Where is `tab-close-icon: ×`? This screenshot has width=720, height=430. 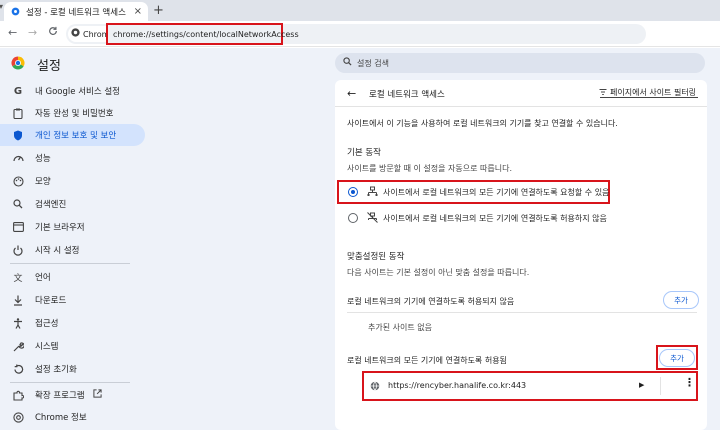
tab-close-icon: × is located at coordinates (138, 11).